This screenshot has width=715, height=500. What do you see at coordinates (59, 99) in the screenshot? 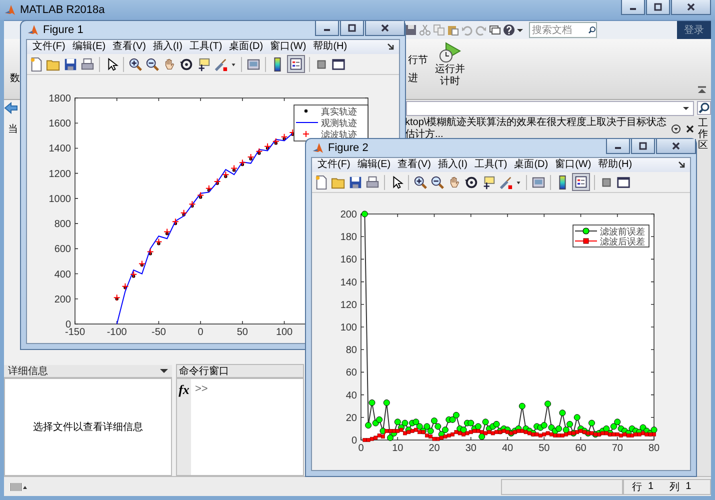
I see `tick-label: 1800` at bounding box center [59, 99].